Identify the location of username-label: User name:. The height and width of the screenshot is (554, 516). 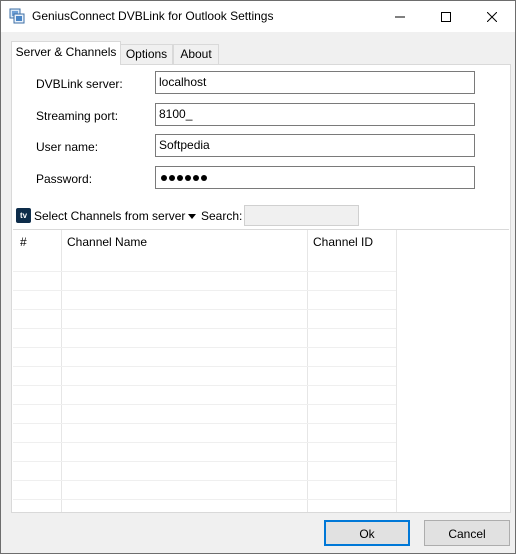
(67, 147).